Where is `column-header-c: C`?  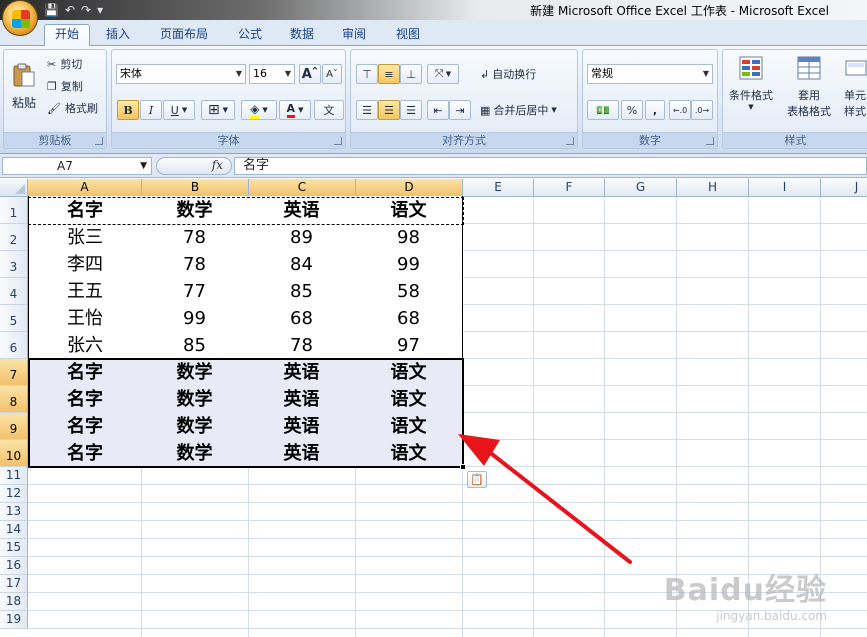 column-header-c: C is located at coordinates (302, 188).